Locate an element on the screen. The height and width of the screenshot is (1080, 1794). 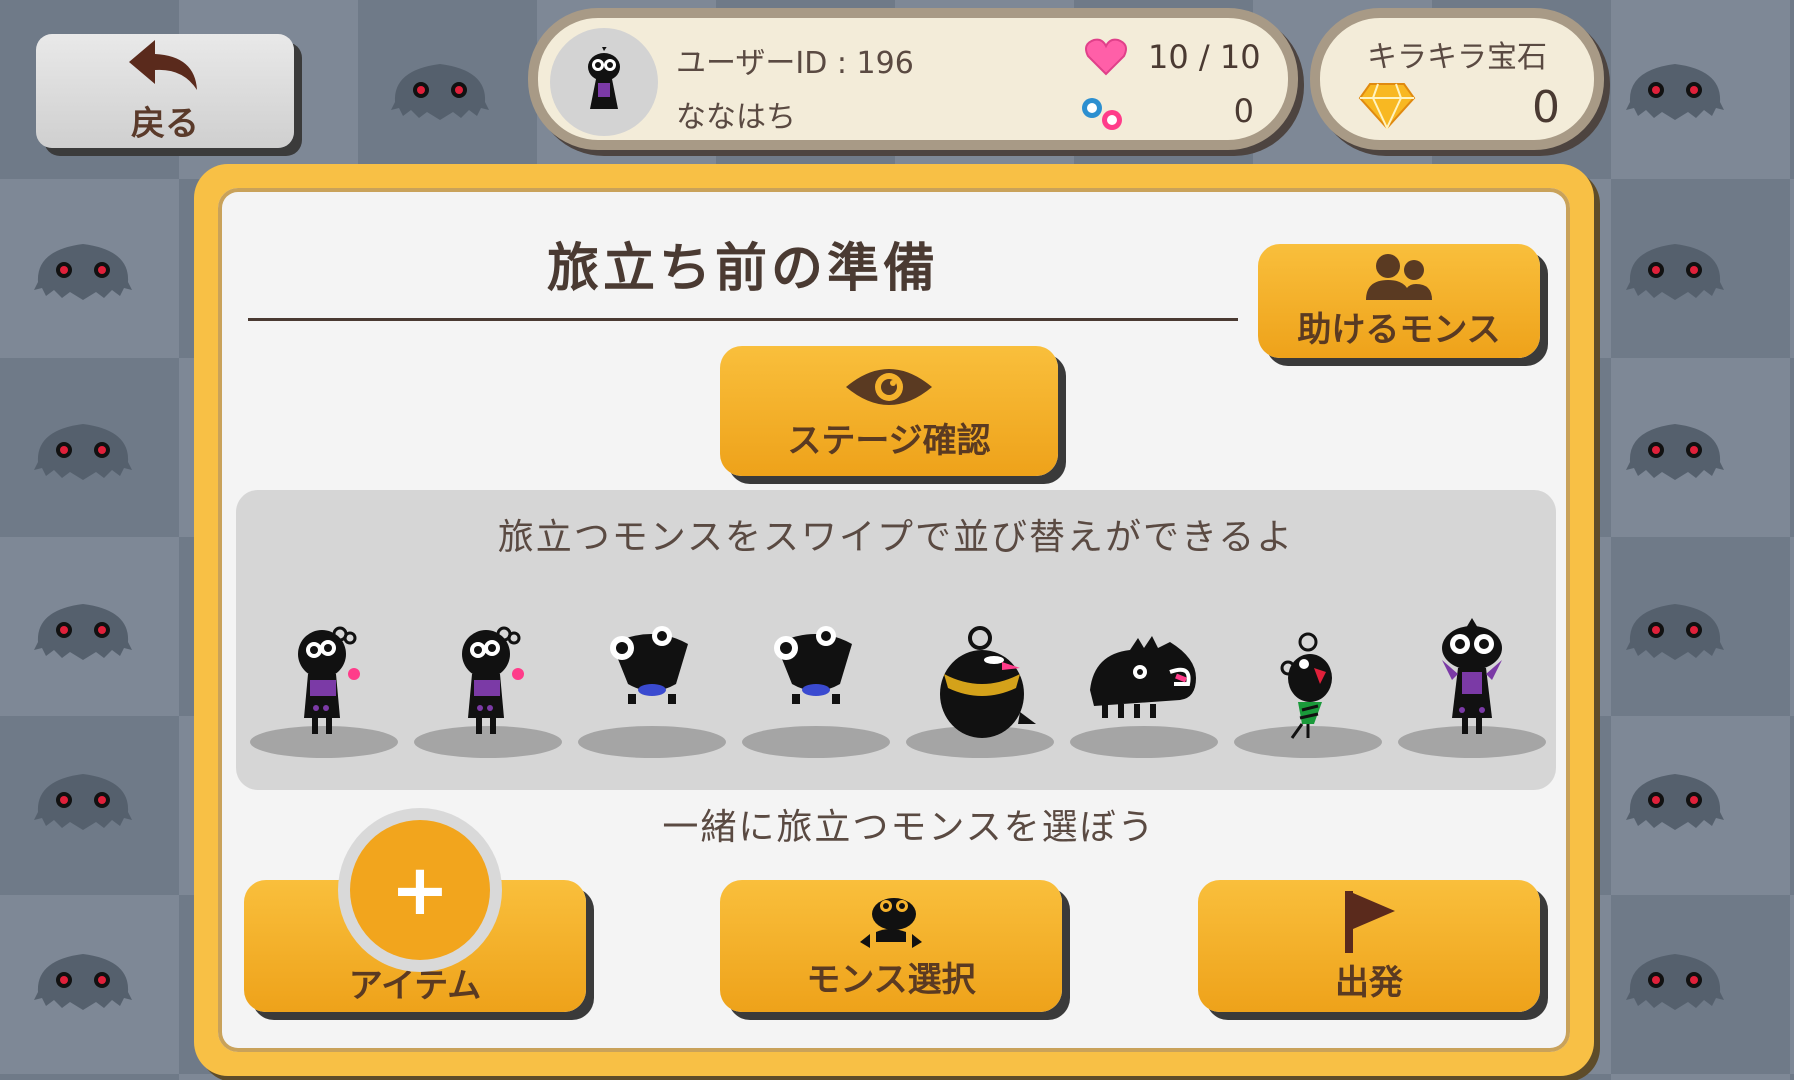
back-button: 戻る is located at coordinates (165, 91).